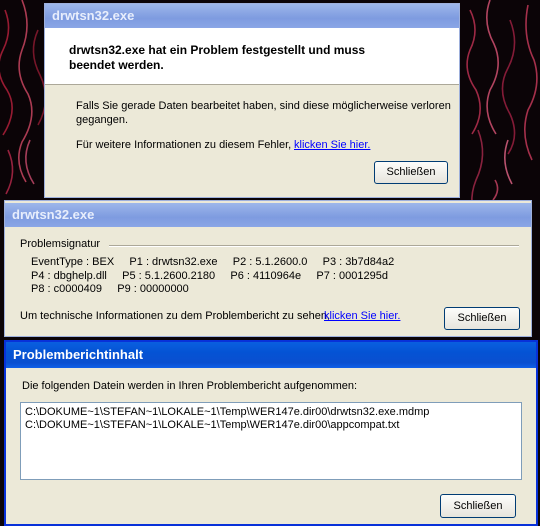 The image size is (540, 526). I want to click on more-info-link: klicken Sie hier., so click(332, 145).